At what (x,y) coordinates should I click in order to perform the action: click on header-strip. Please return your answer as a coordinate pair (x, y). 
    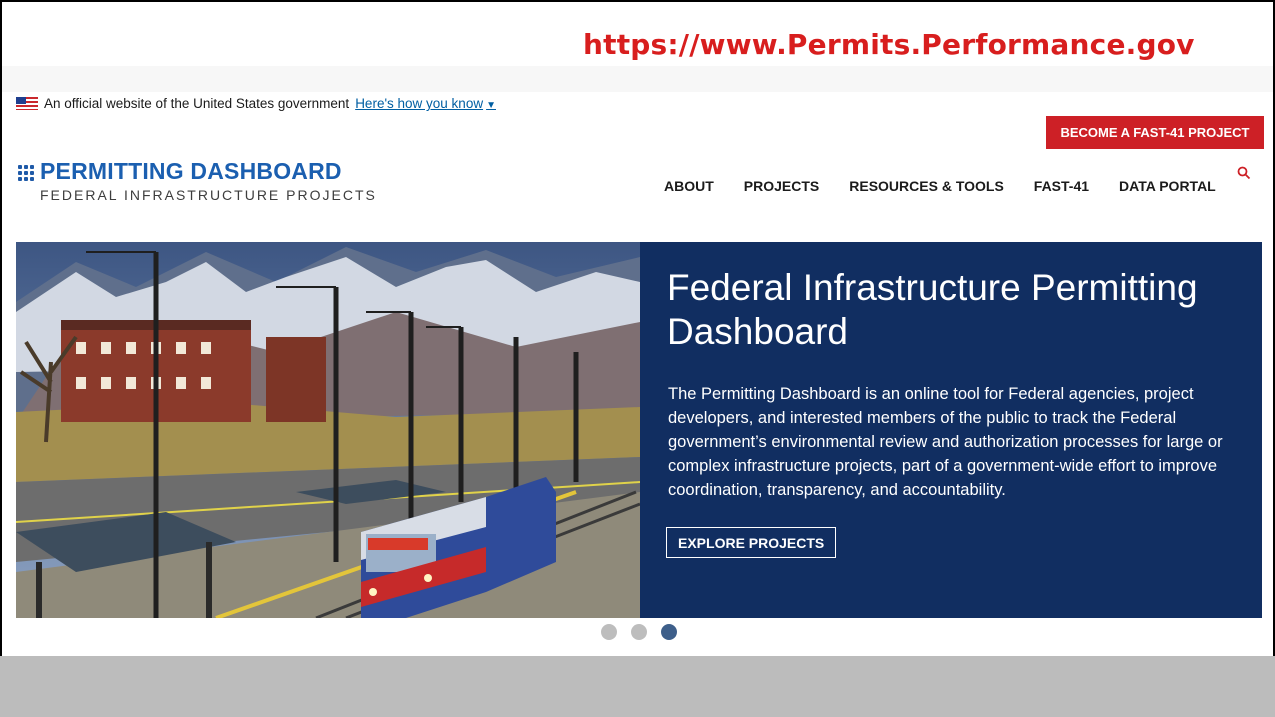
    Looking at the image, I should click on (637, 79).